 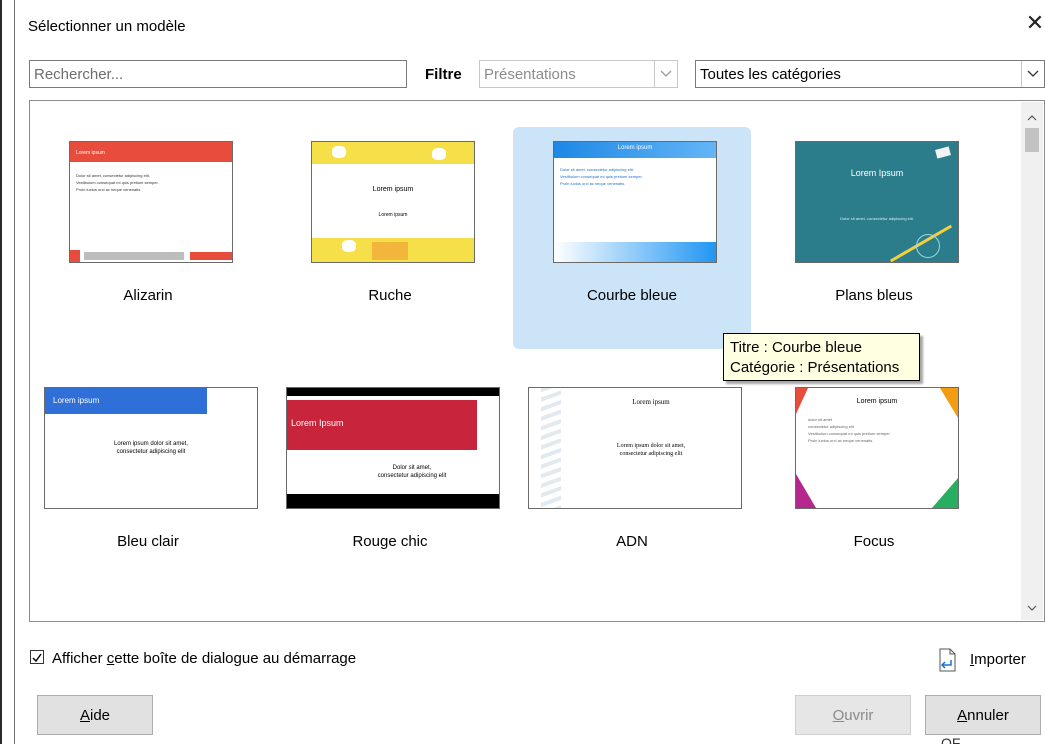 I want to click on gallery-scrollbar, so click(x=1032, y=361).